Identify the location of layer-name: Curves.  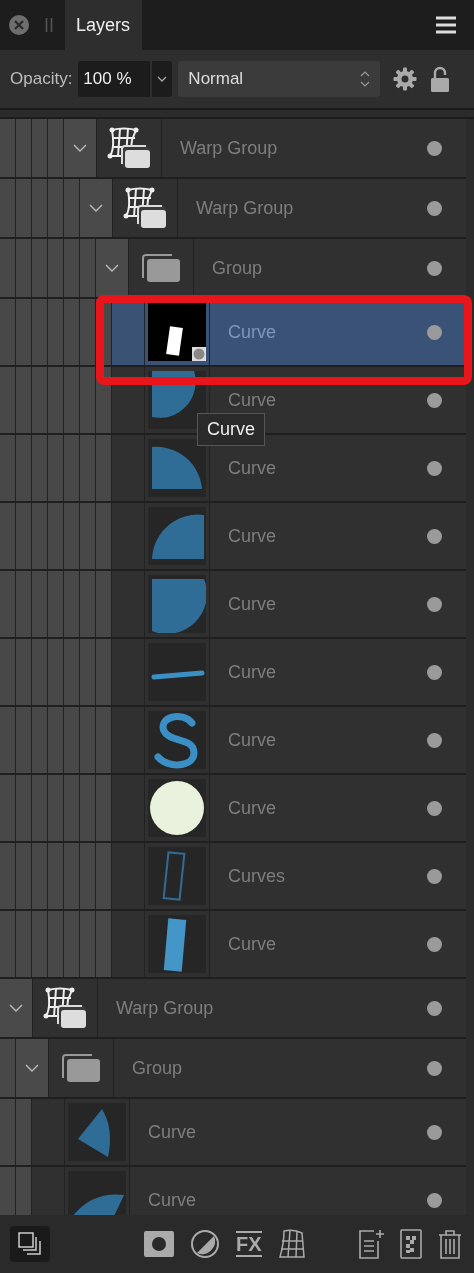
(256, 876).